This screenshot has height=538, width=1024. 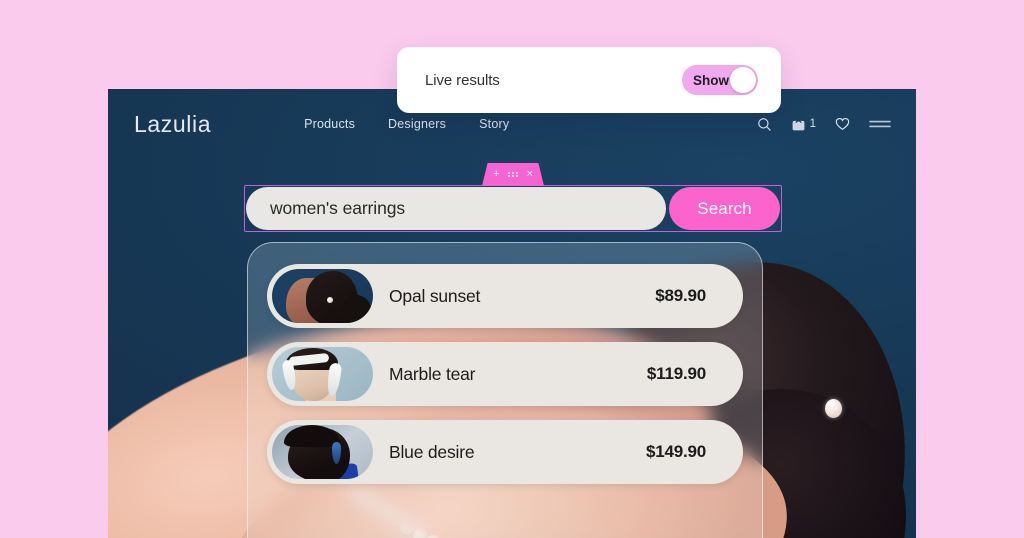 I want to click on nav-link-products: Products, so click(x=329, y=124).